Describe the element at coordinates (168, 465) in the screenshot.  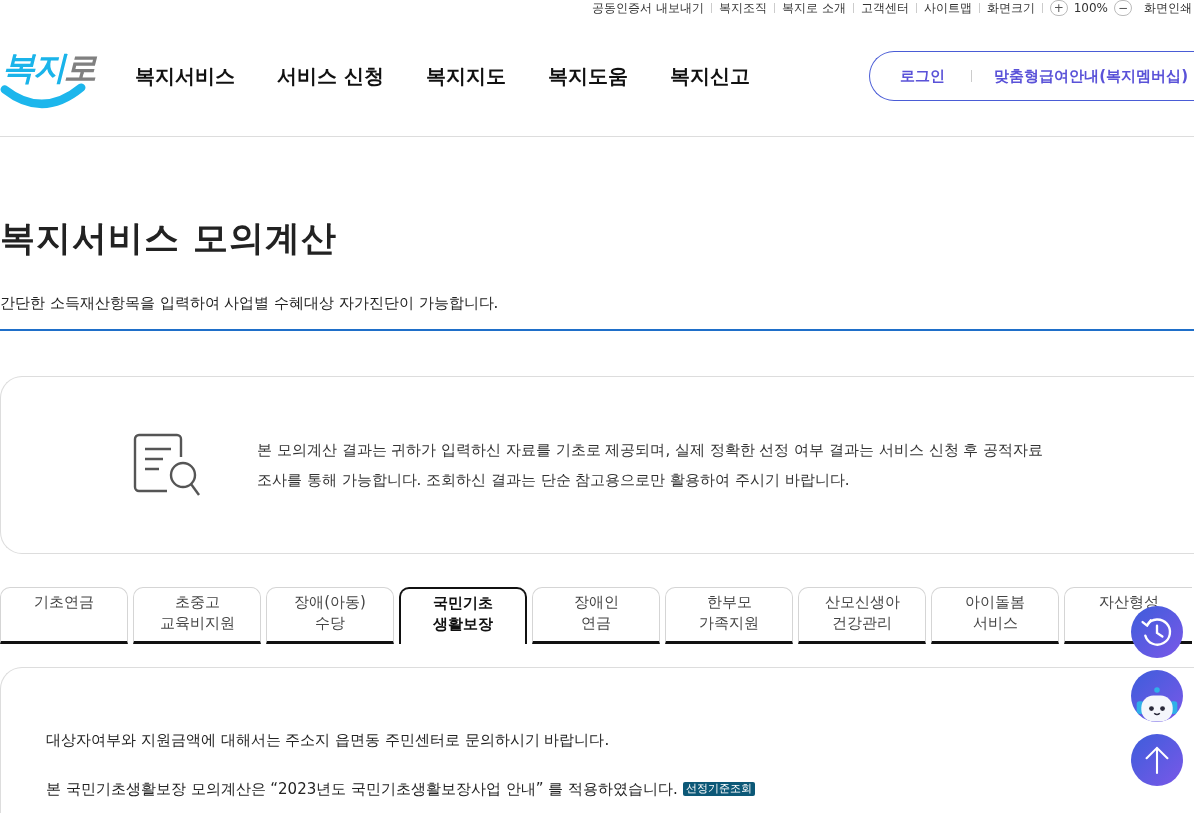
I see `document-search-icon` at that location.